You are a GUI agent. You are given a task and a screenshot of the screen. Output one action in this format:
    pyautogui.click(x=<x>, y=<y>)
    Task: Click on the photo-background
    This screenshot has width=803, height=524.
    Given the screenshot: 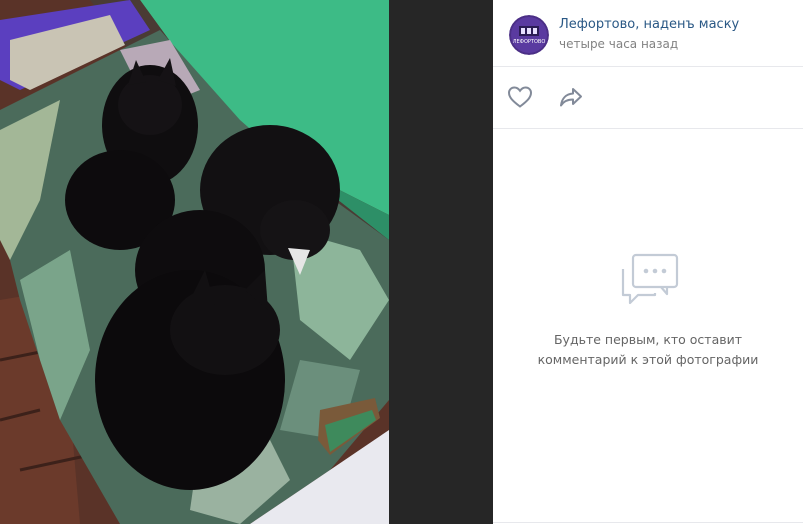 What is the action you would take?
    pyautogui.click(x=441, y=262)
    